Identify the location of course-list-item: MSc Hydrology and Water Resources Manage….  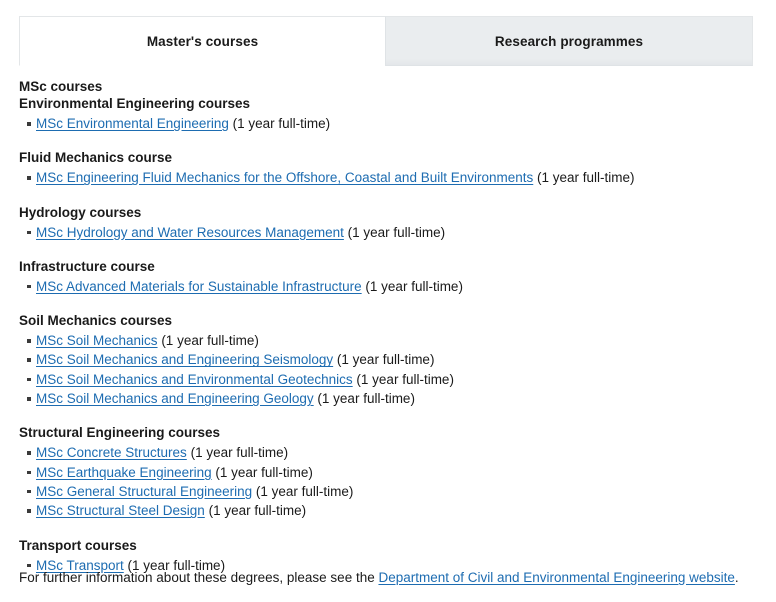
(401, 232).